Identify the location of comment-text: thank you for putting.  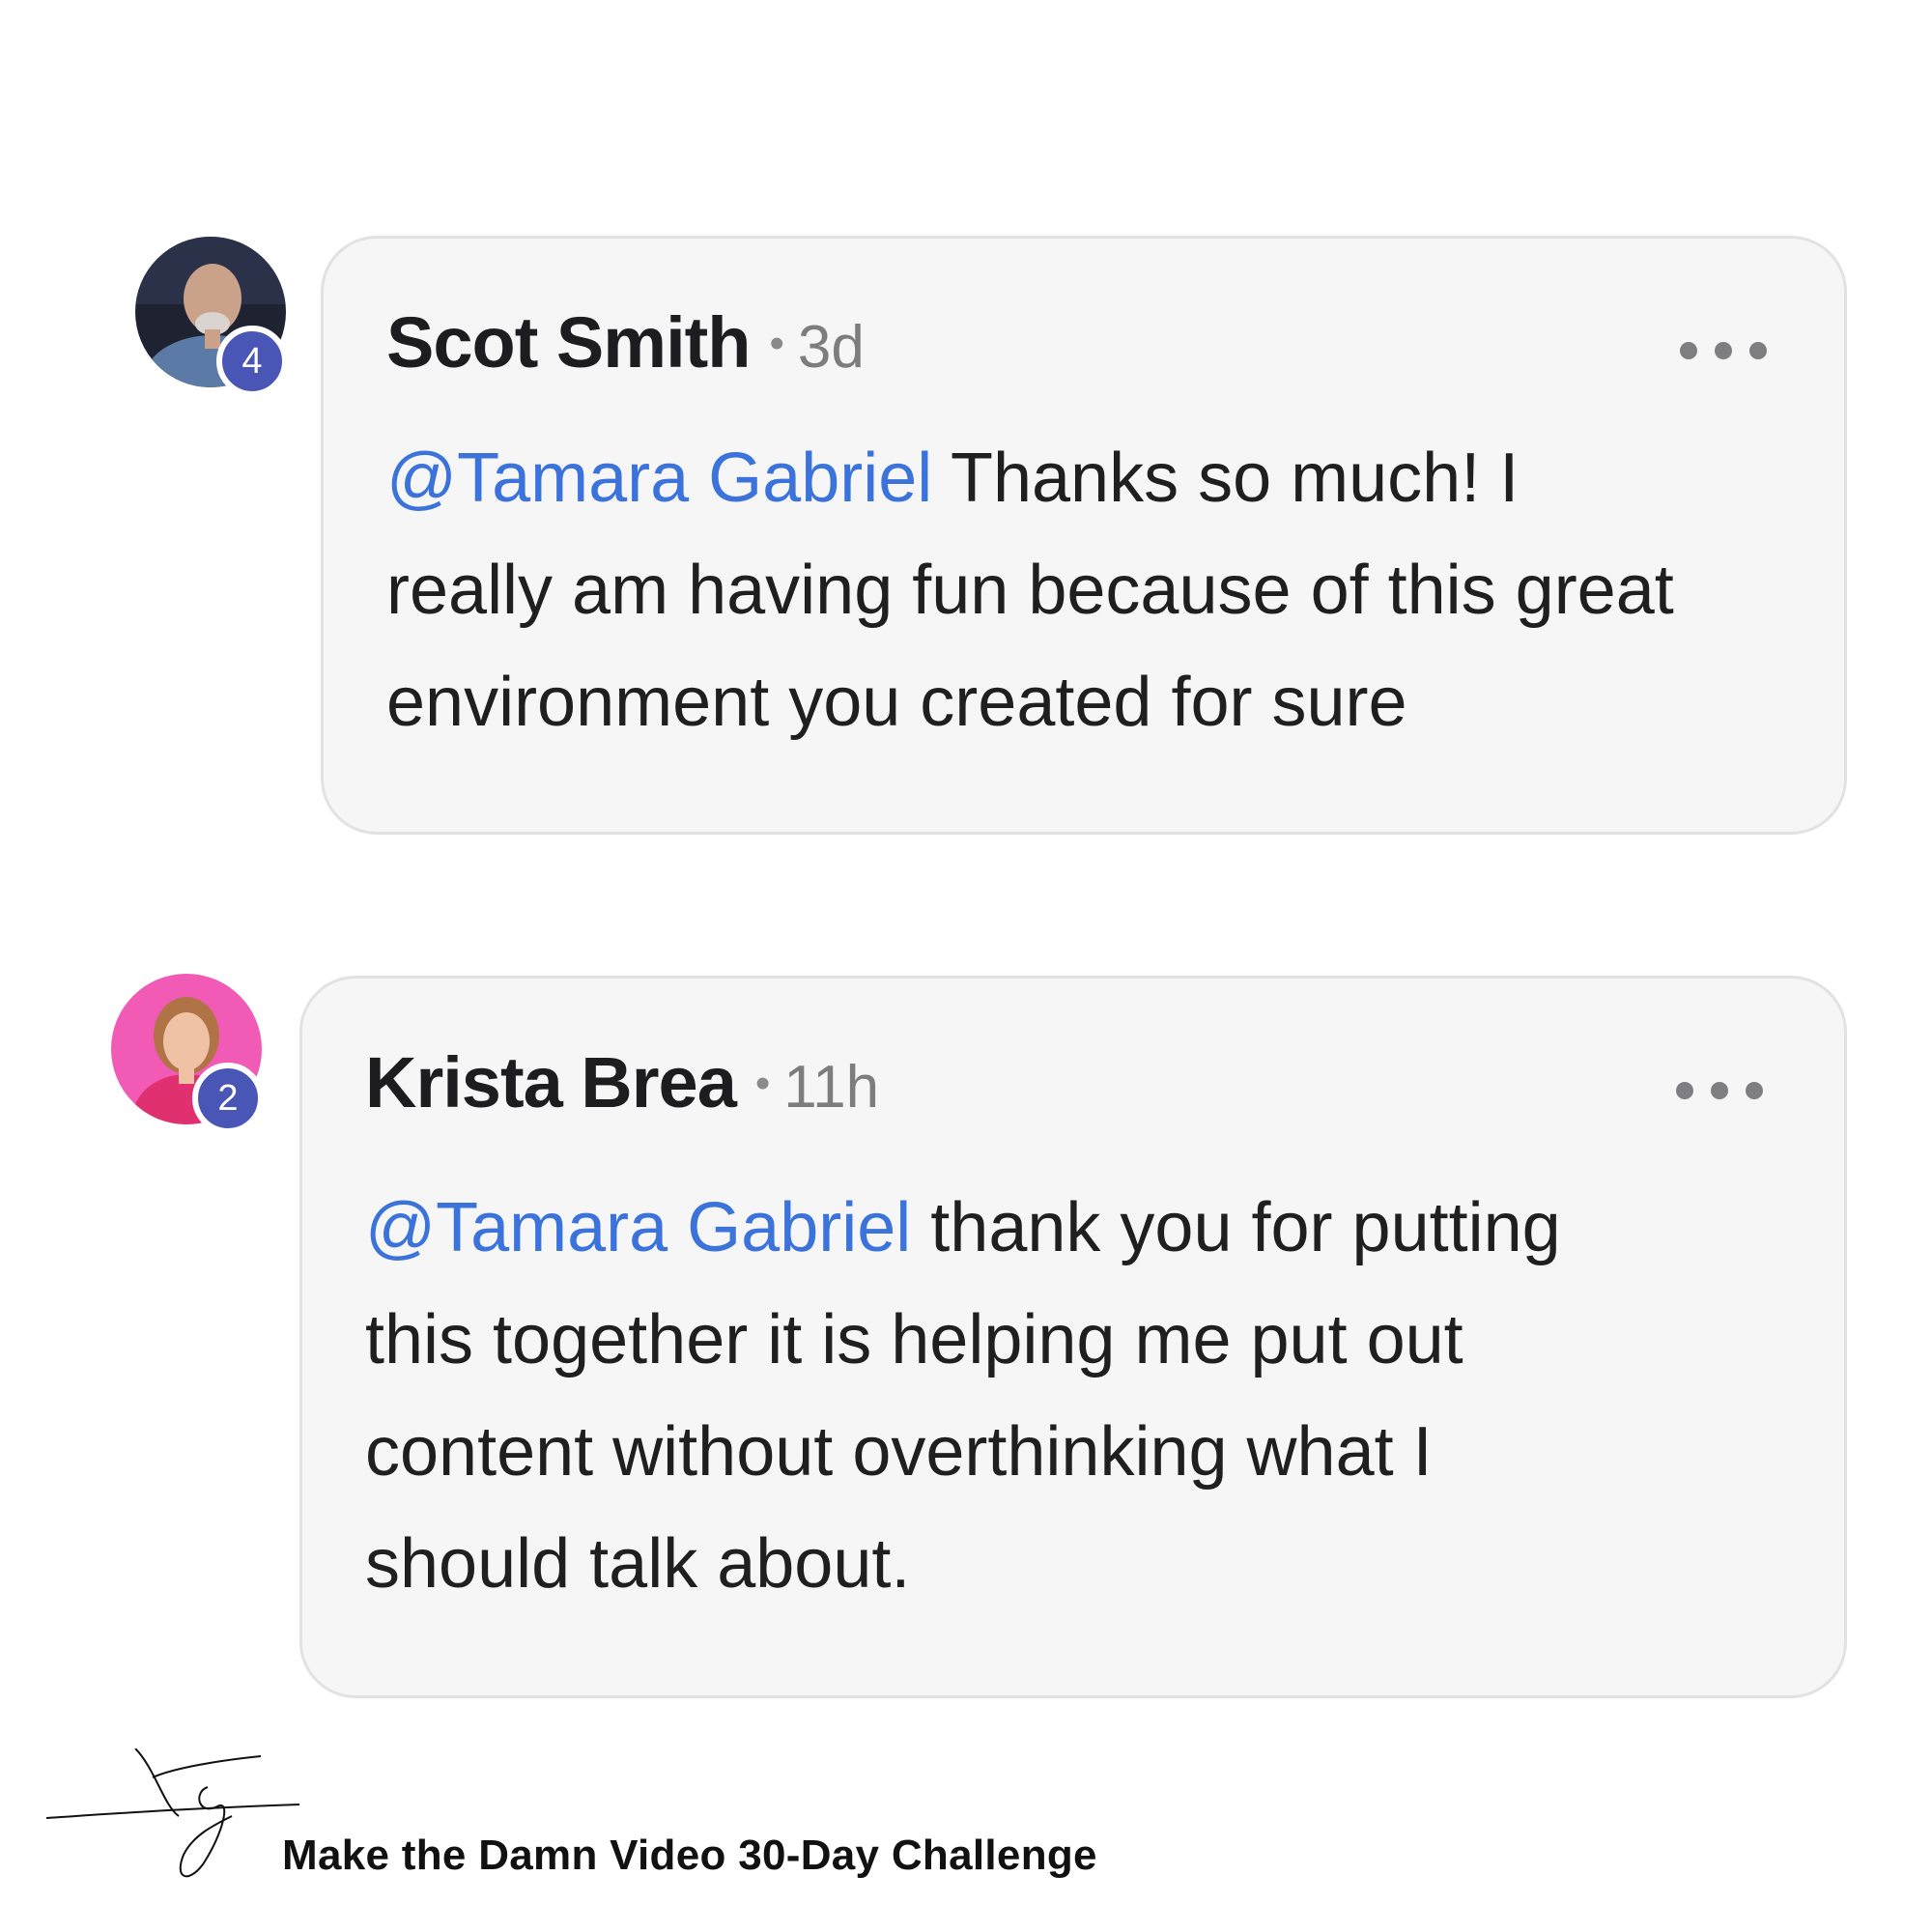
(1236, 1227).